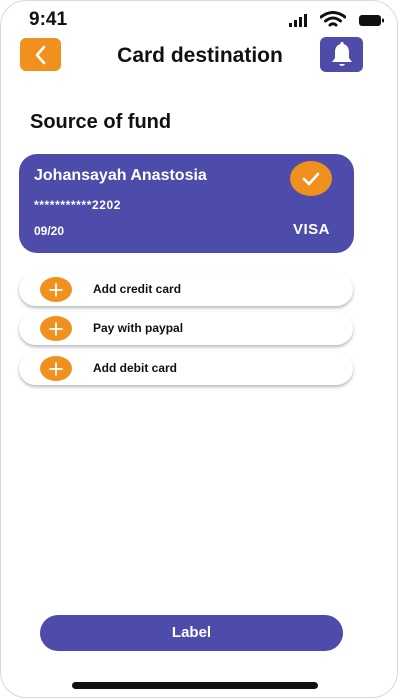 The height and width of the screenshot is (700, 400). I want to click on card-expiry: 09/20, so click(49, 231).